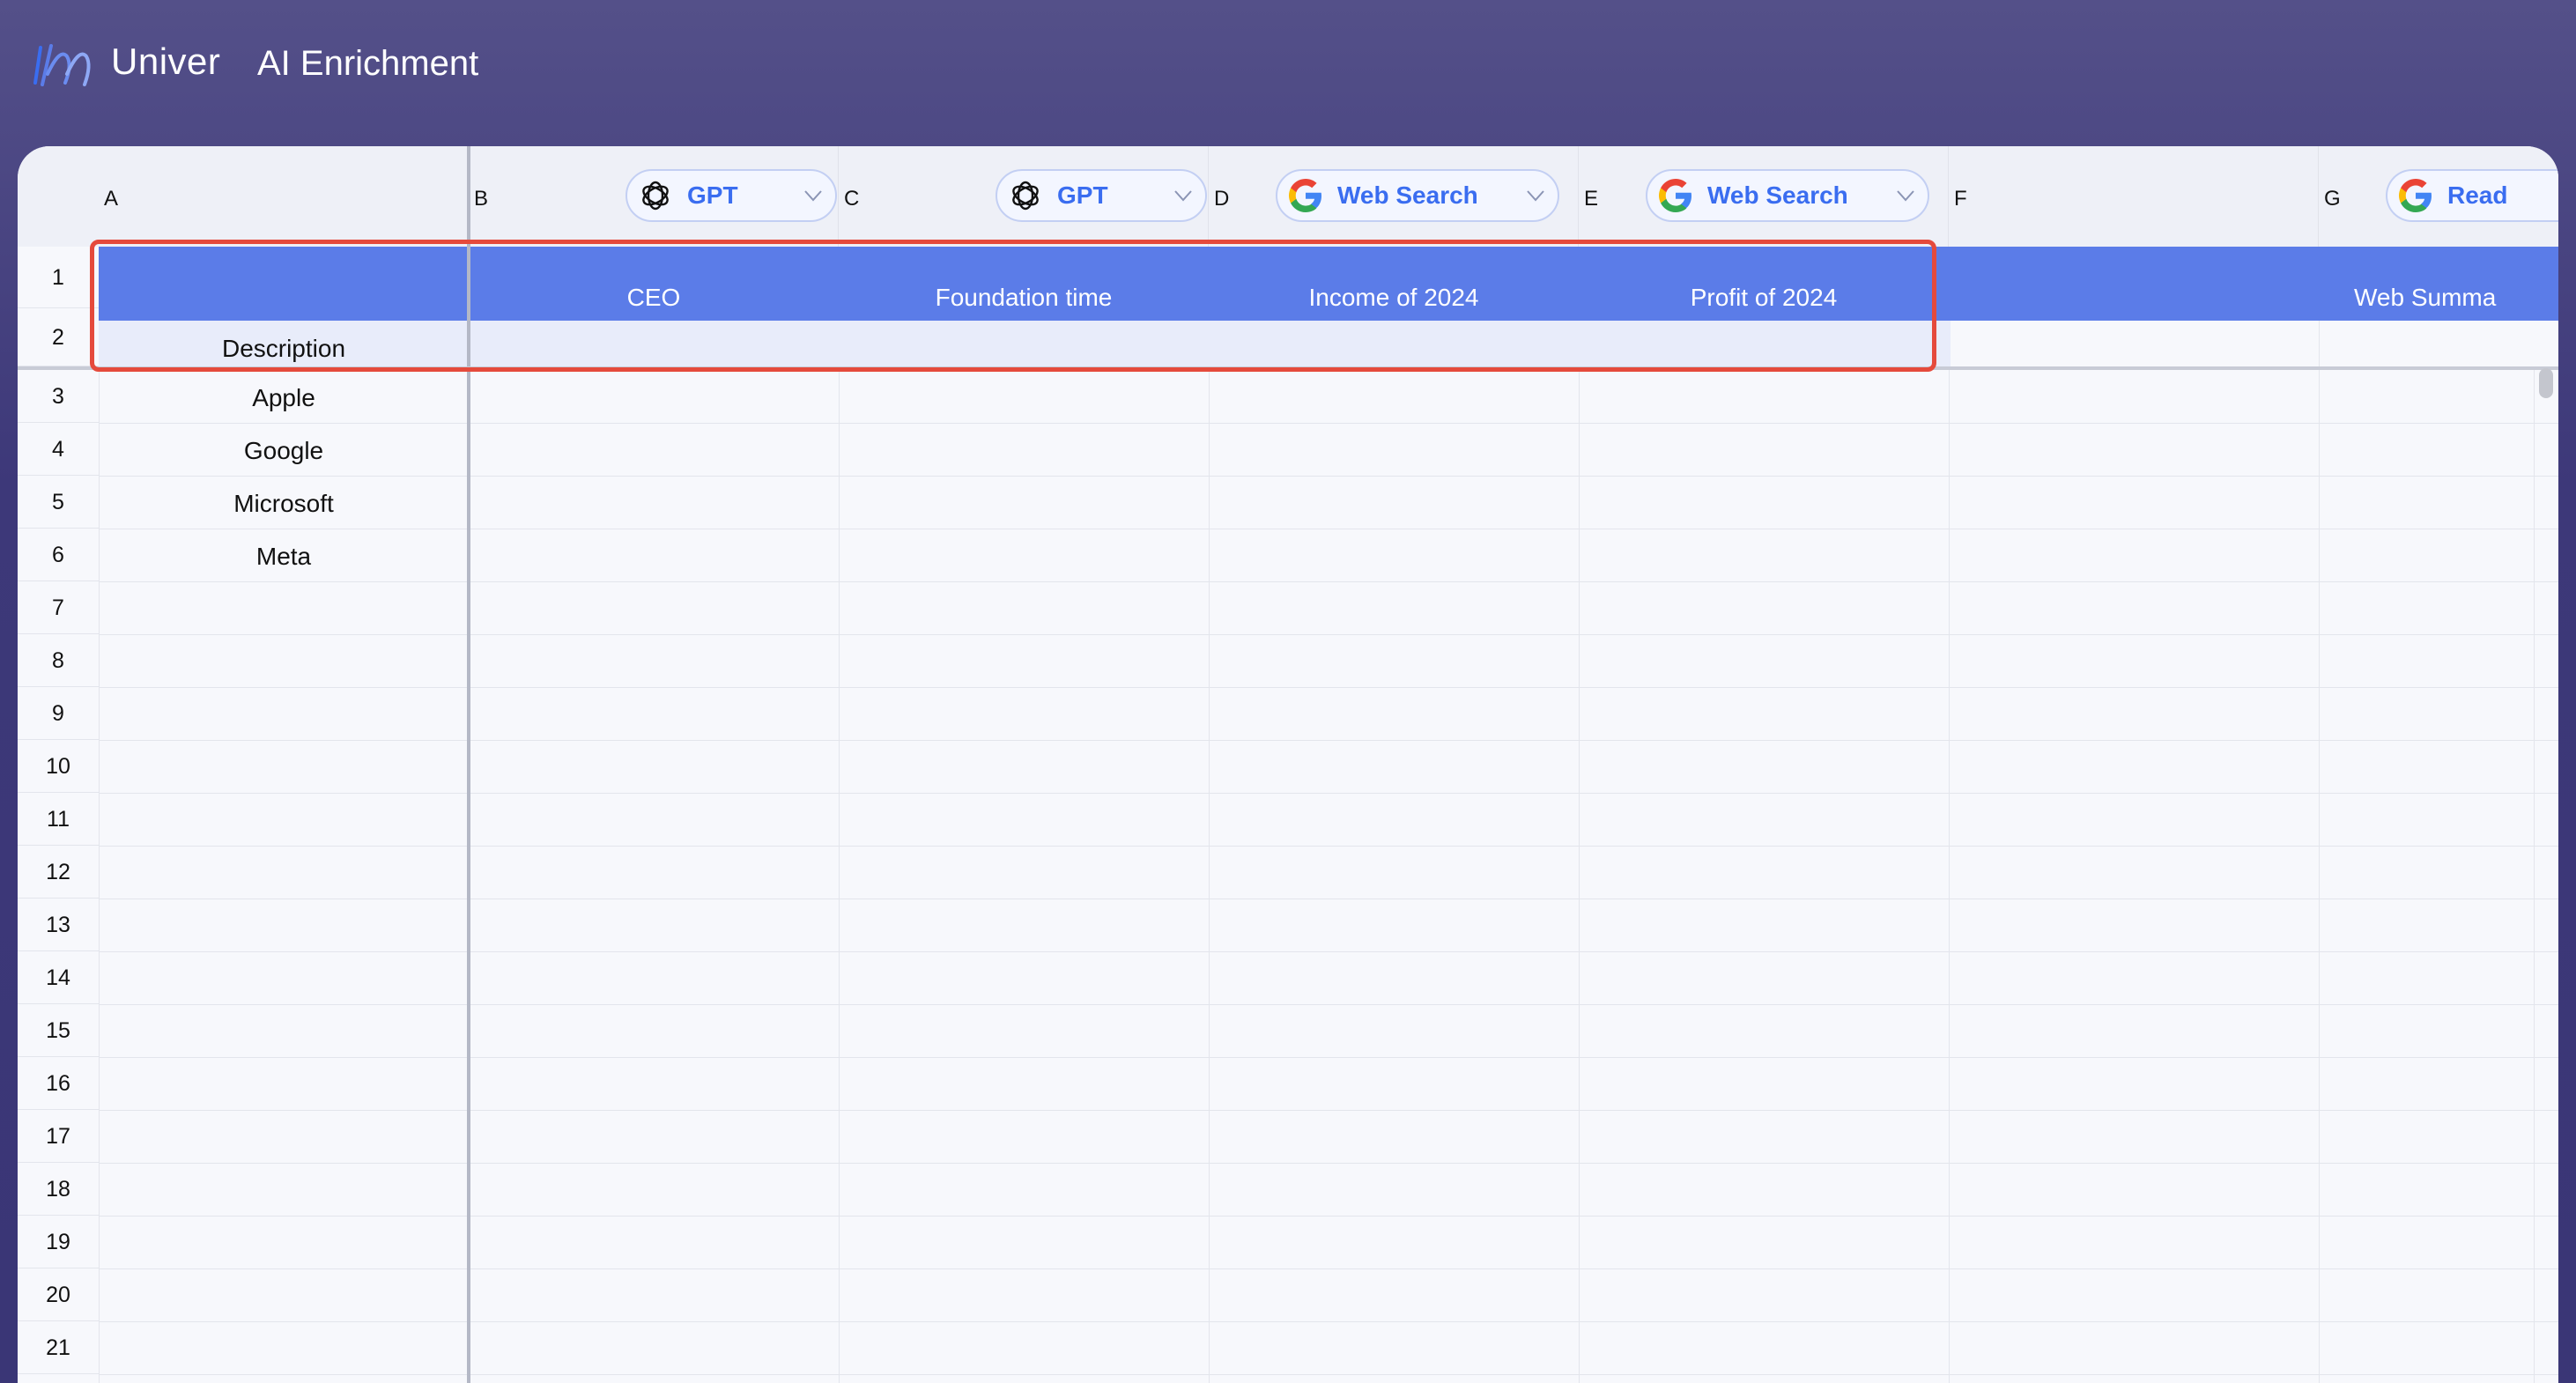 This screenshot has height=1383, width=2576. I want to click on frozen-column-divider, so click(468, 764).